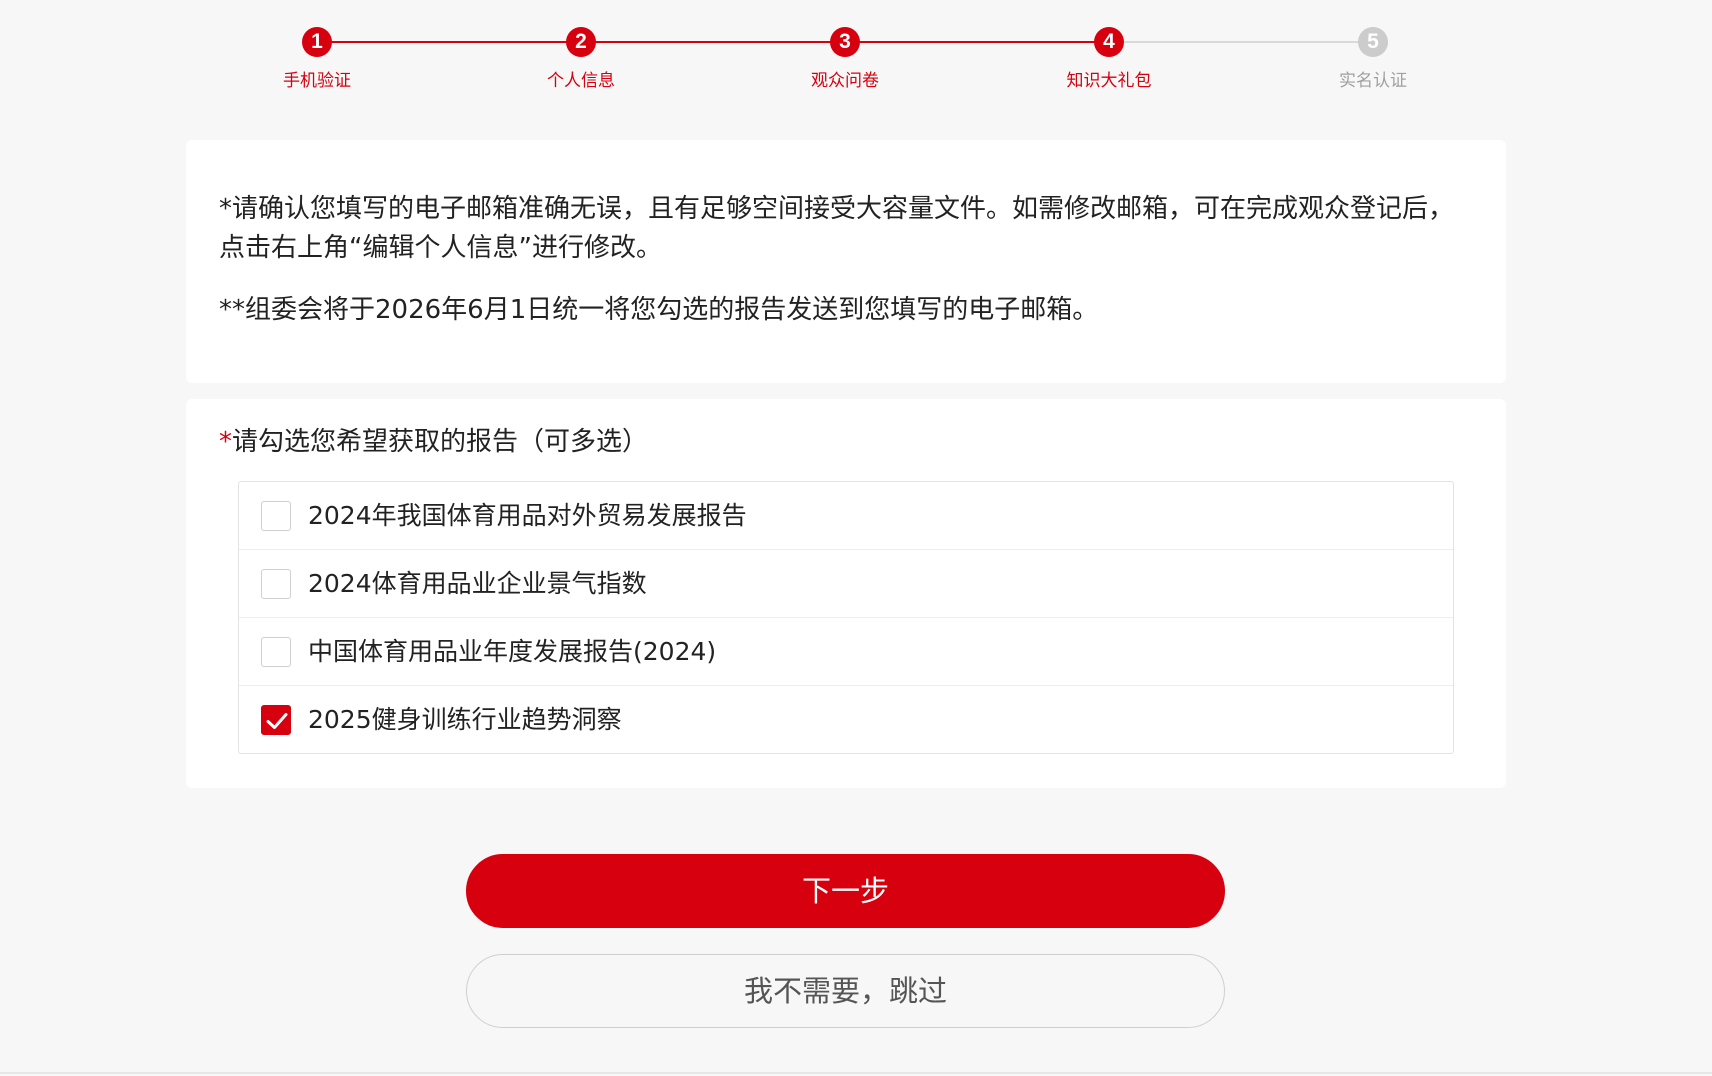 The height and width of the screenshot is (1076, 1712). What do you see at coordinates (1109, 59) in the screenshot?
I see `step-4: 4 知识大礼包` at bounding box center [1109, 59].